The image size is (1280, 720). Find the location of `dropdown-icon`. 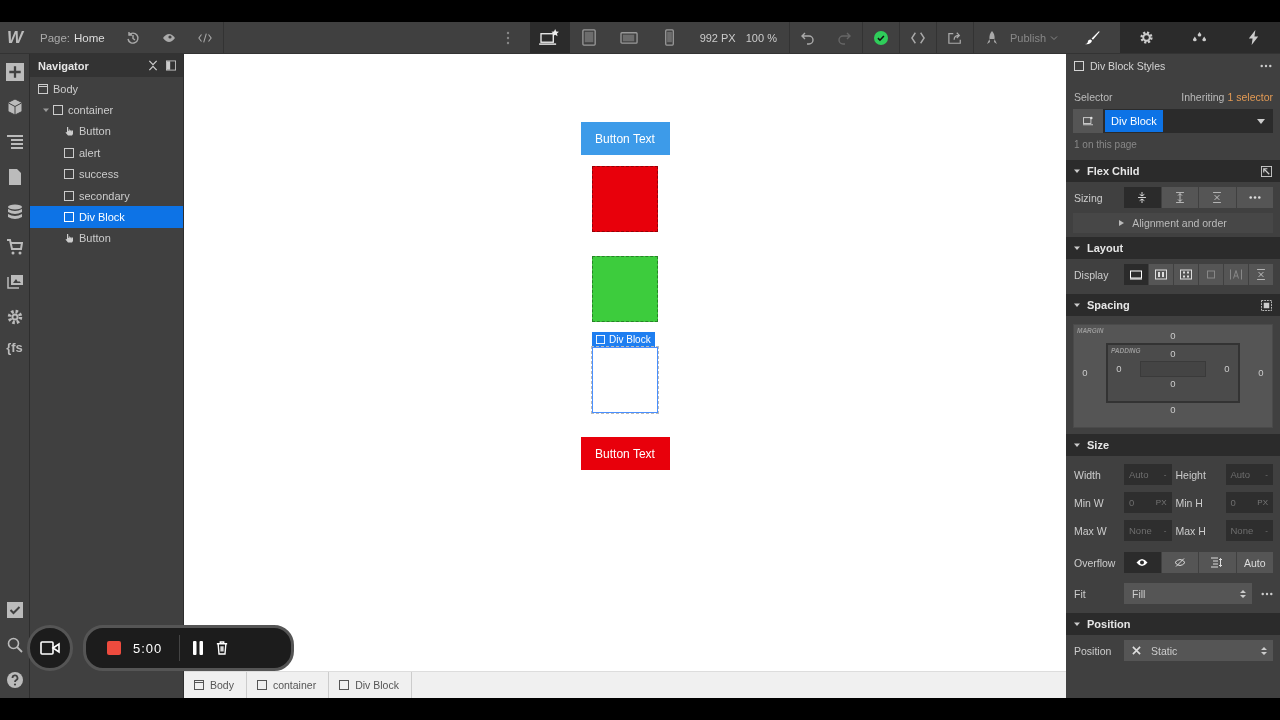

dropdown-icon is located at coordinates (1261, 121).